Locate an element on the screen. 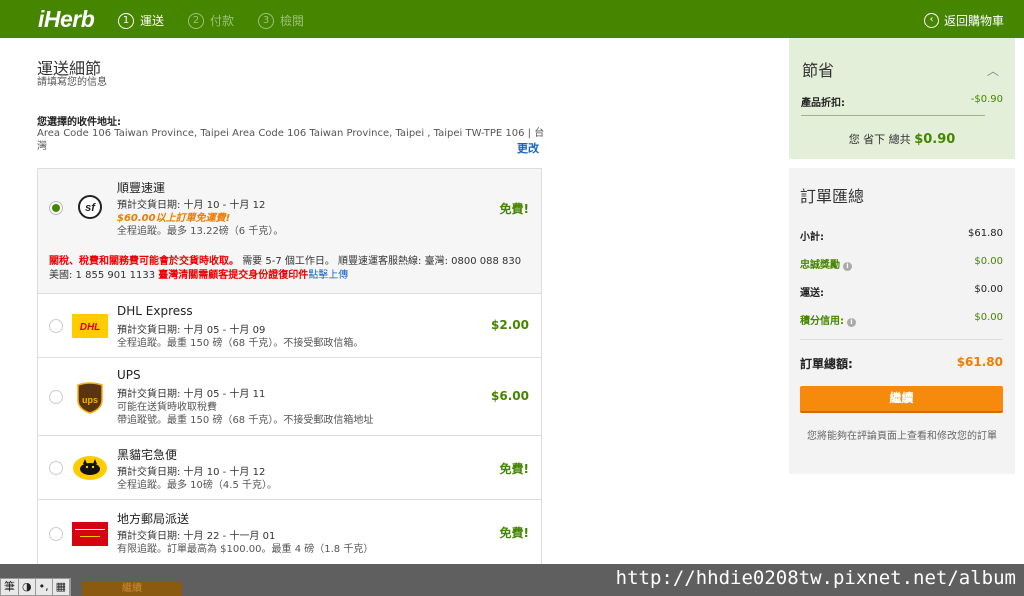  option-name: 地方郵局派送 is located at coordinates (153, 519).